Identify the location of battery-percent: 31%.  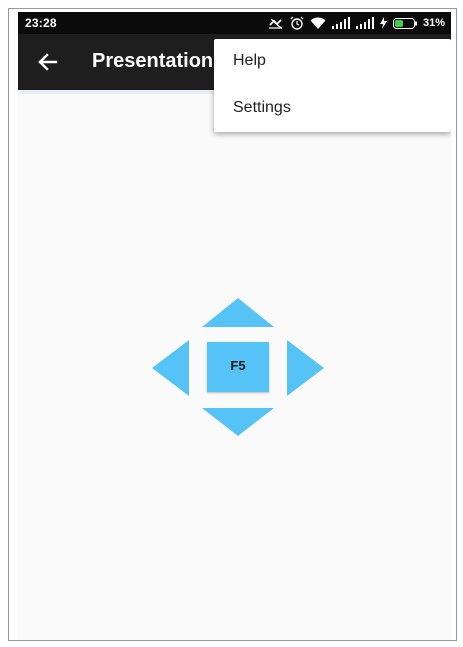
(433, 23).